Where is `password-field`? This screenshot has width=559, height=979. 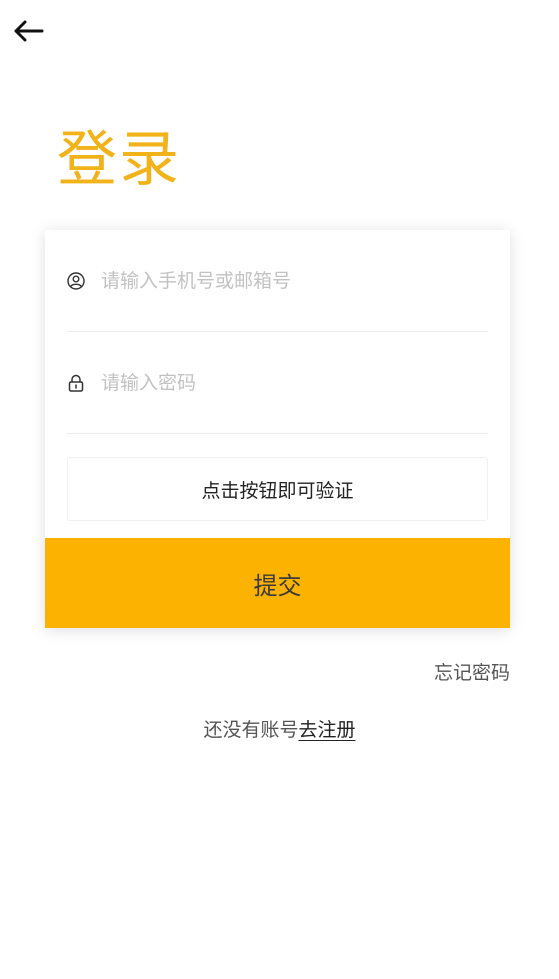 password-field is located at coordinates (277, 383).